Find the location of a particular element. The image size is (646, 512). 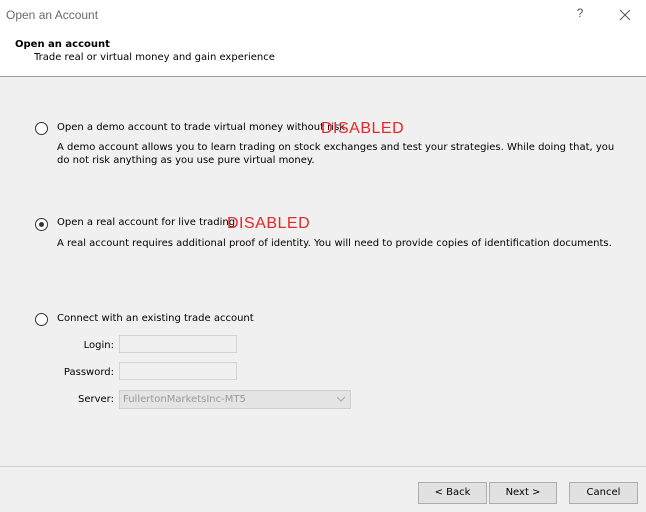

help-button: ? is located at coordinates (580, 15).